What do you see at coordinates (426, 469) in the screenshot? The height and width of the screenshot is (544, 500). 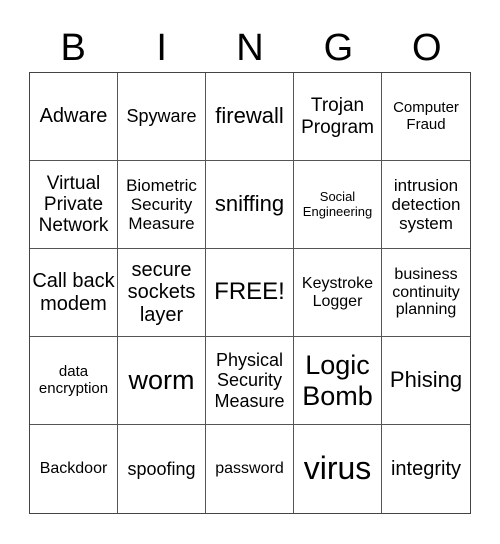 I see `bingo-cell: integrity` at bounding box center [426, 469].